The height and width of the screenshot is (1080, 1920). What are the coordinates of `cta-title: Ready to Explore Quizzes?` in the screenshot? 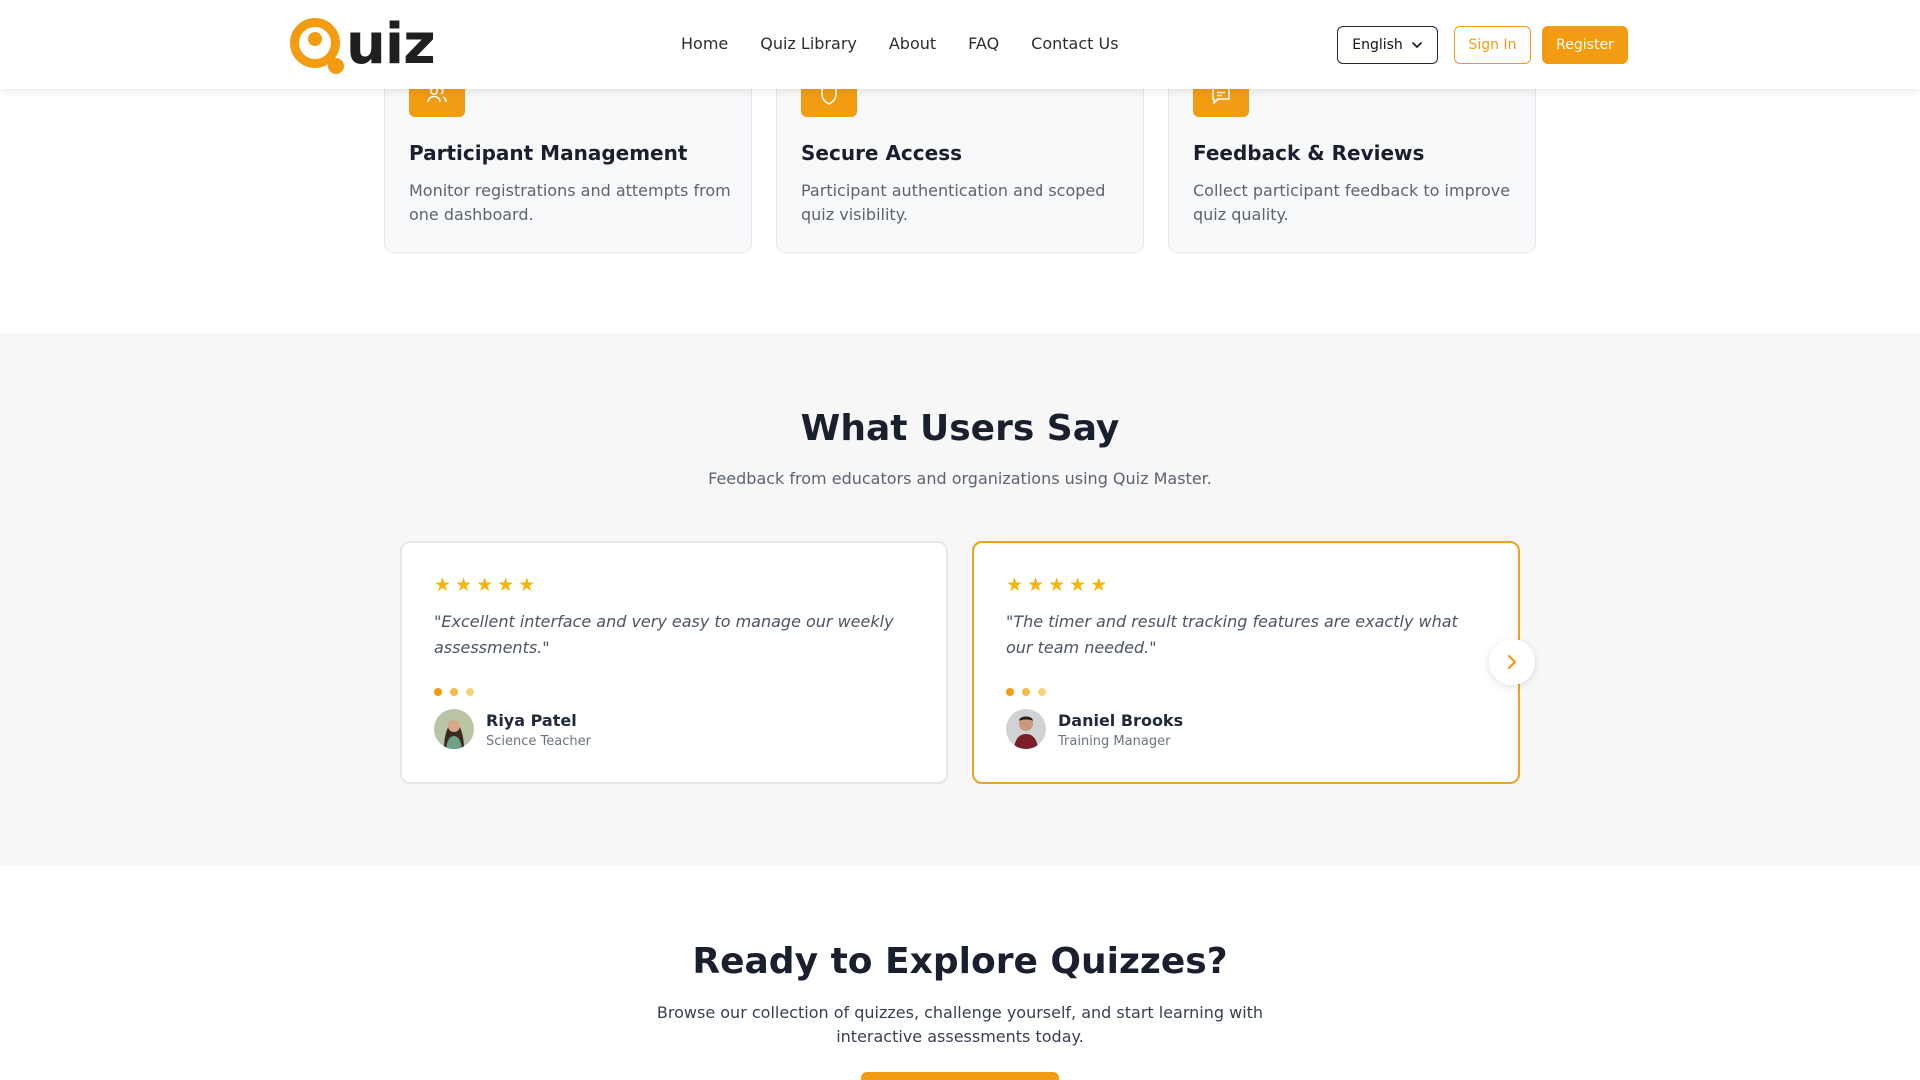 It's located at (960, 961).